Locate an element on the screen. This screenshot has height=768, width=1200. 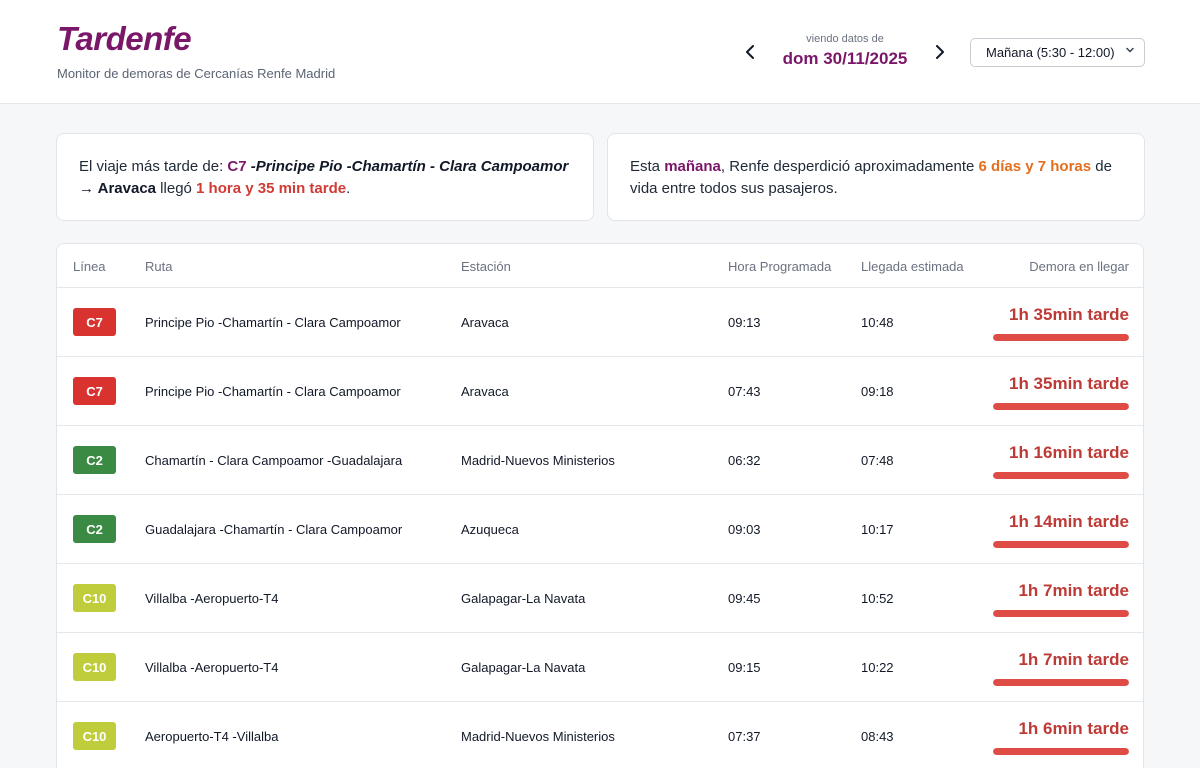
wasted-period: mañana is located at coordinates (692, 166).